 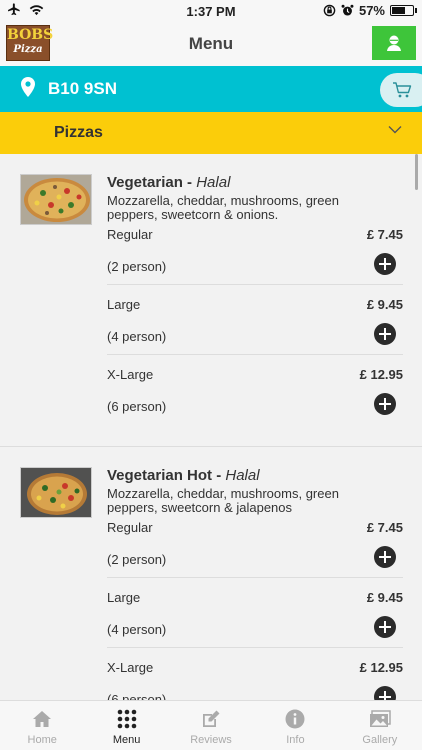 What do you see at coordinates (126, 740) in the screenshot?
I see `tab-label: Menu` at bounding box center [126, 740].